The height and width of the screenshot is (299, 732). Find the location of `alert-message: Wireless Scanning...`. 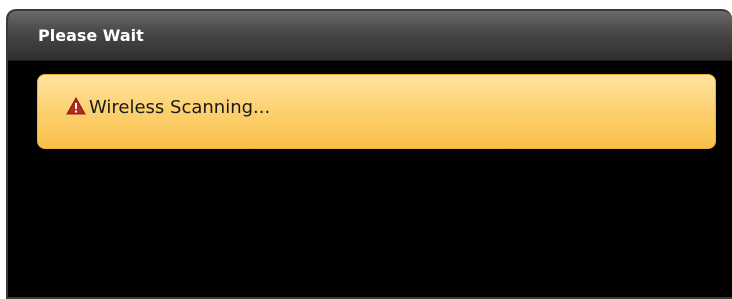

alert-message: Wireless Scanning... is located at coordinates (180, 107).